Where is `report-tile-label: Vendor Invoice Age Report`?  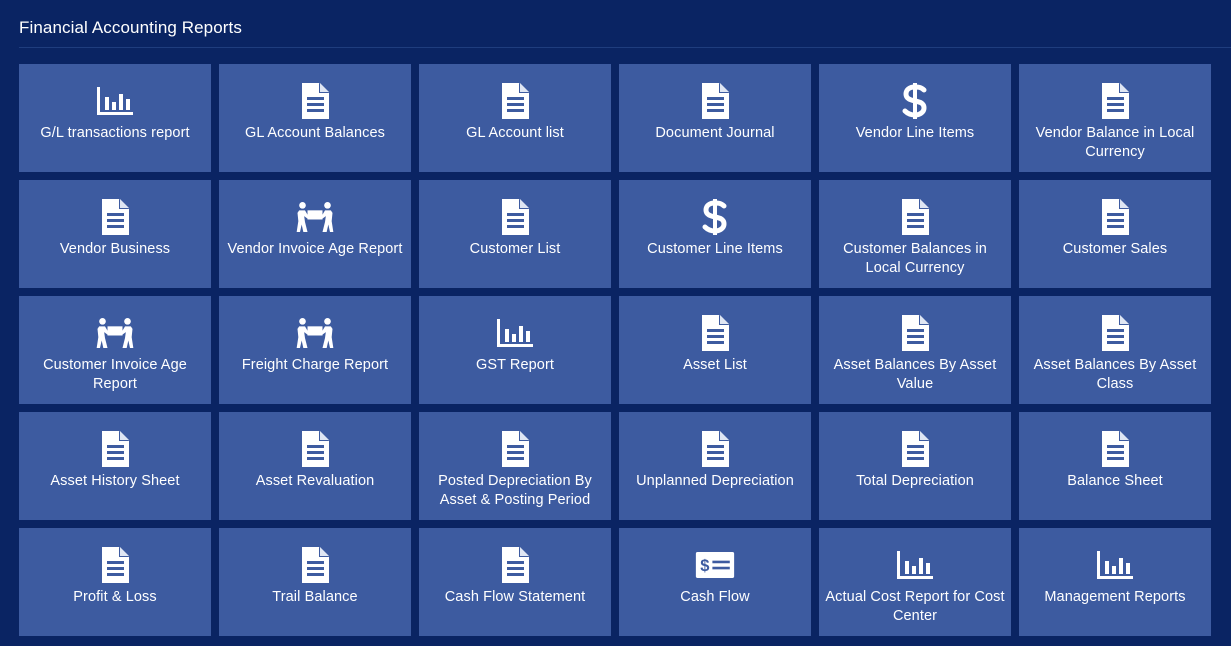
report-tile-label: Vendor Invoice Age Report is located at coordinates (315, 249).